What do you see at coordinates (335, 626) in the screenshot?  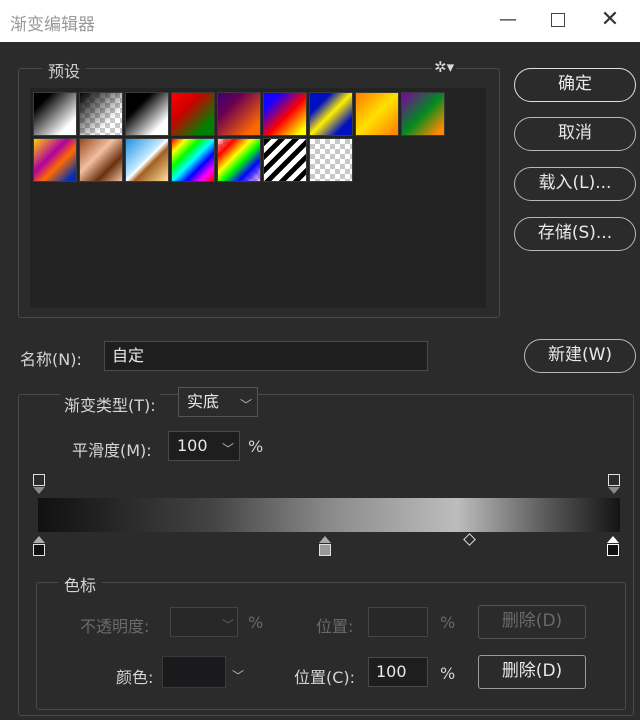 I see `opacity-location-label: 位置:` at bounding box center [335, 626].